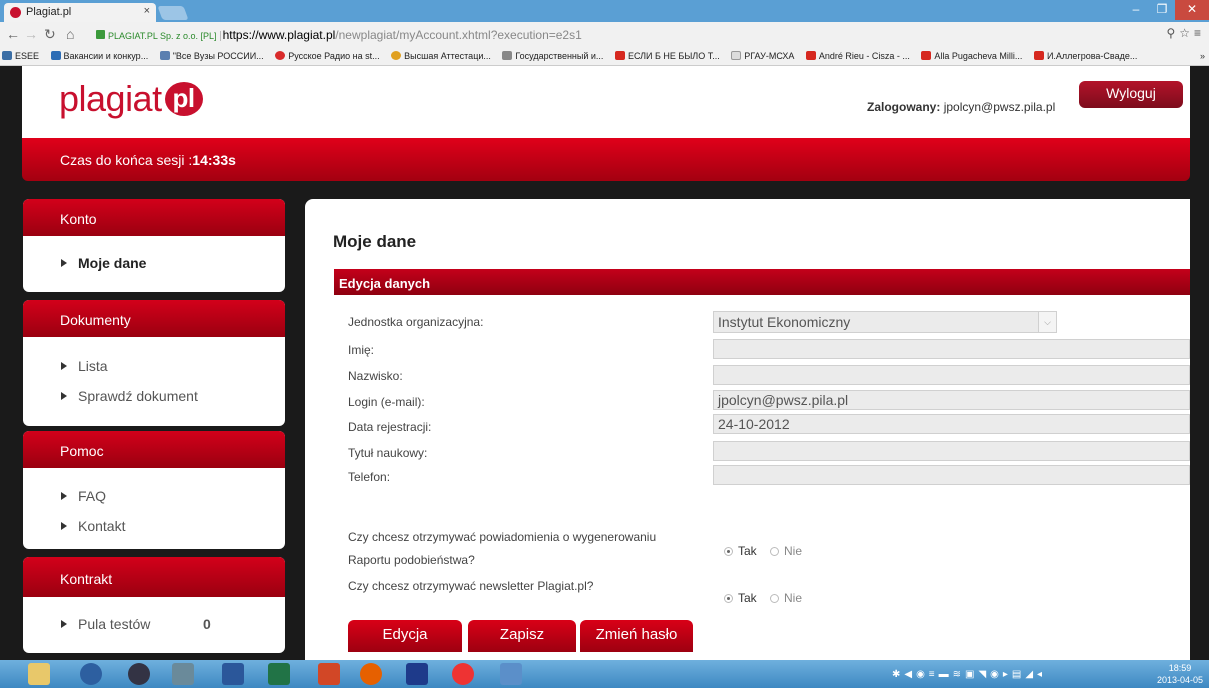  I want to click on test-pool-count: 0, so click(207, 624).